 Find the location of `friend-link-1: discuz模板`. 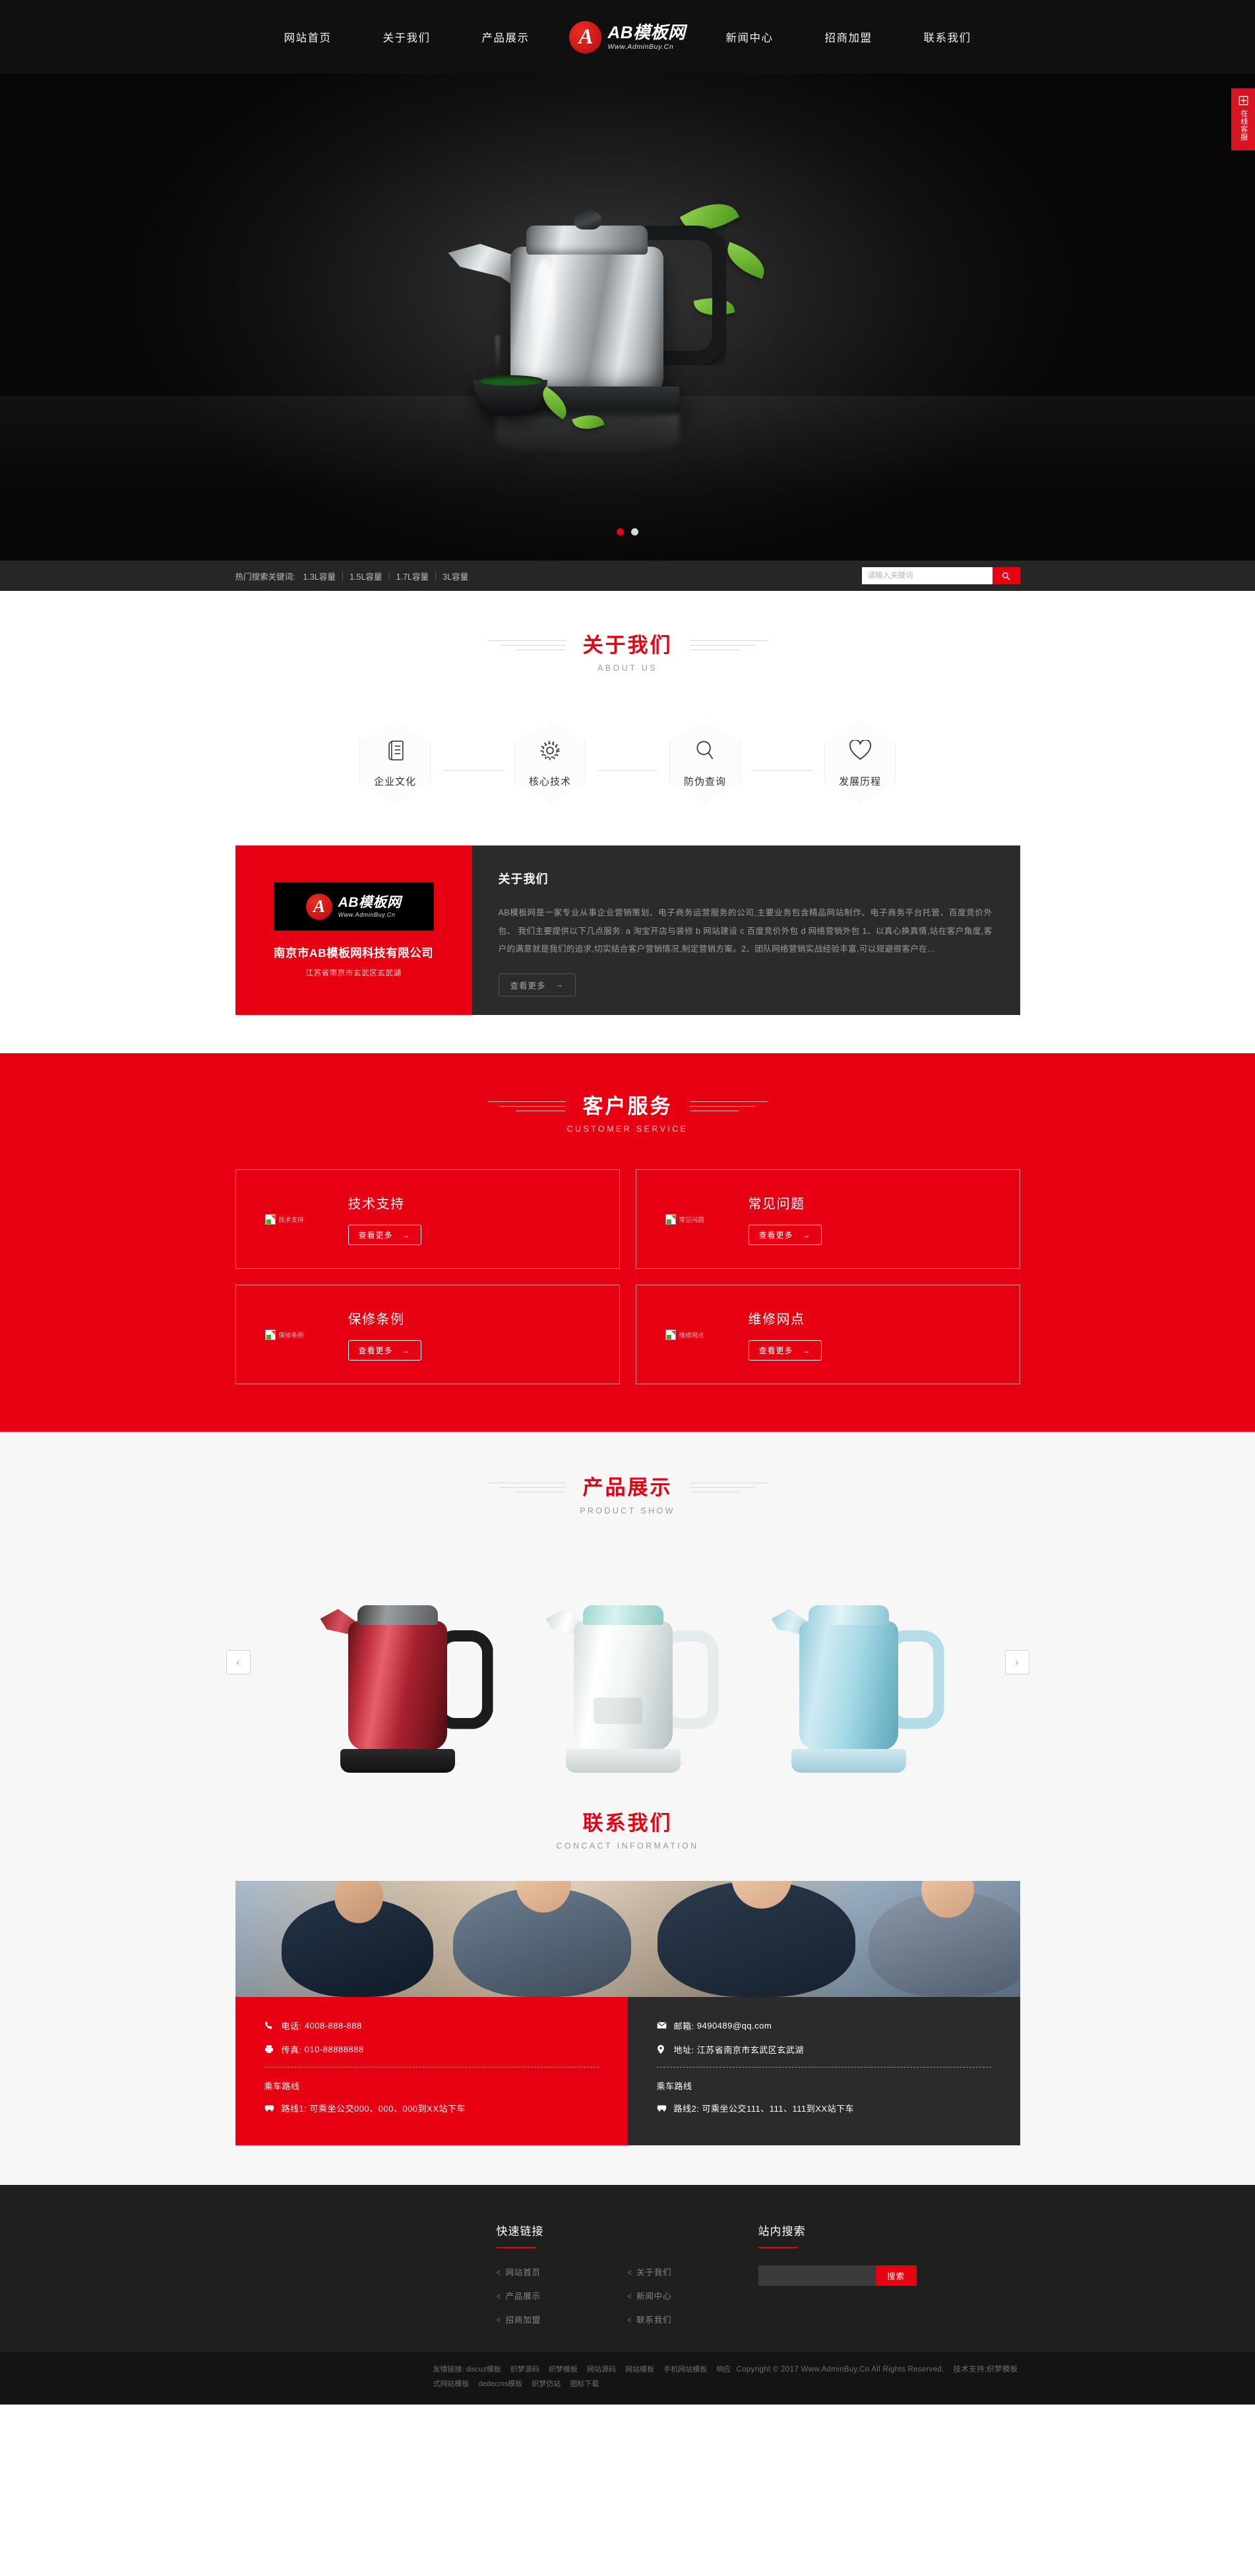

friend-link-1: discuz模板 is located at coordinates (483, 2370).